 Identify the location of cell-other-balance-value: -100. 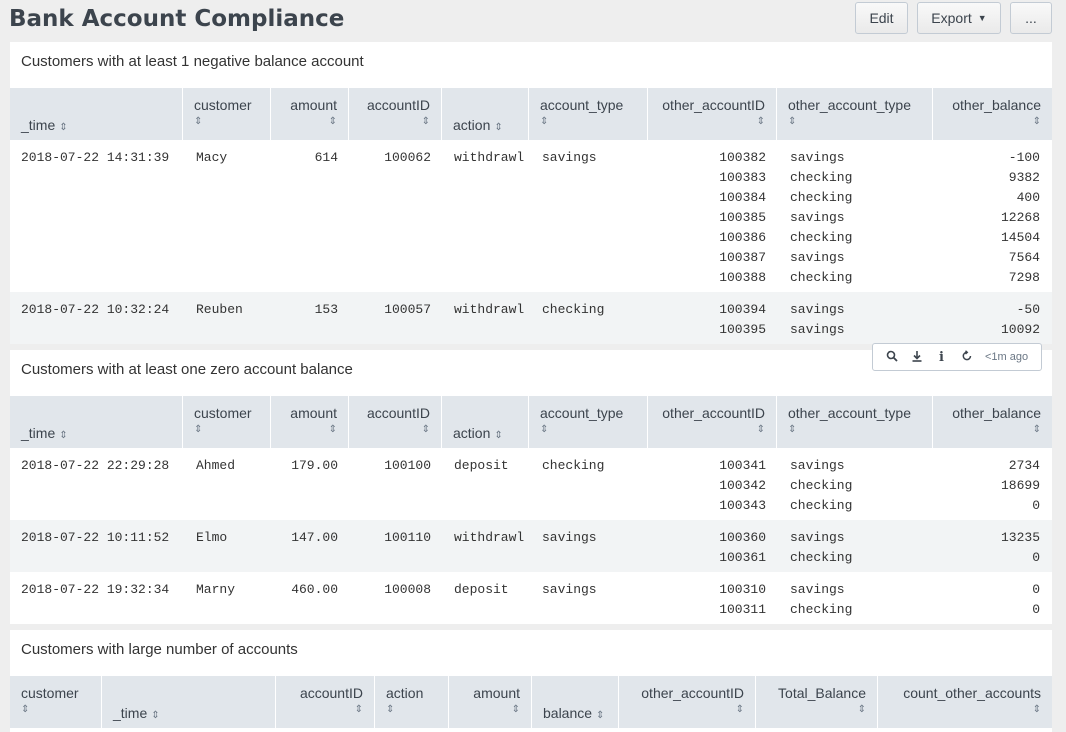
(1020, 158).